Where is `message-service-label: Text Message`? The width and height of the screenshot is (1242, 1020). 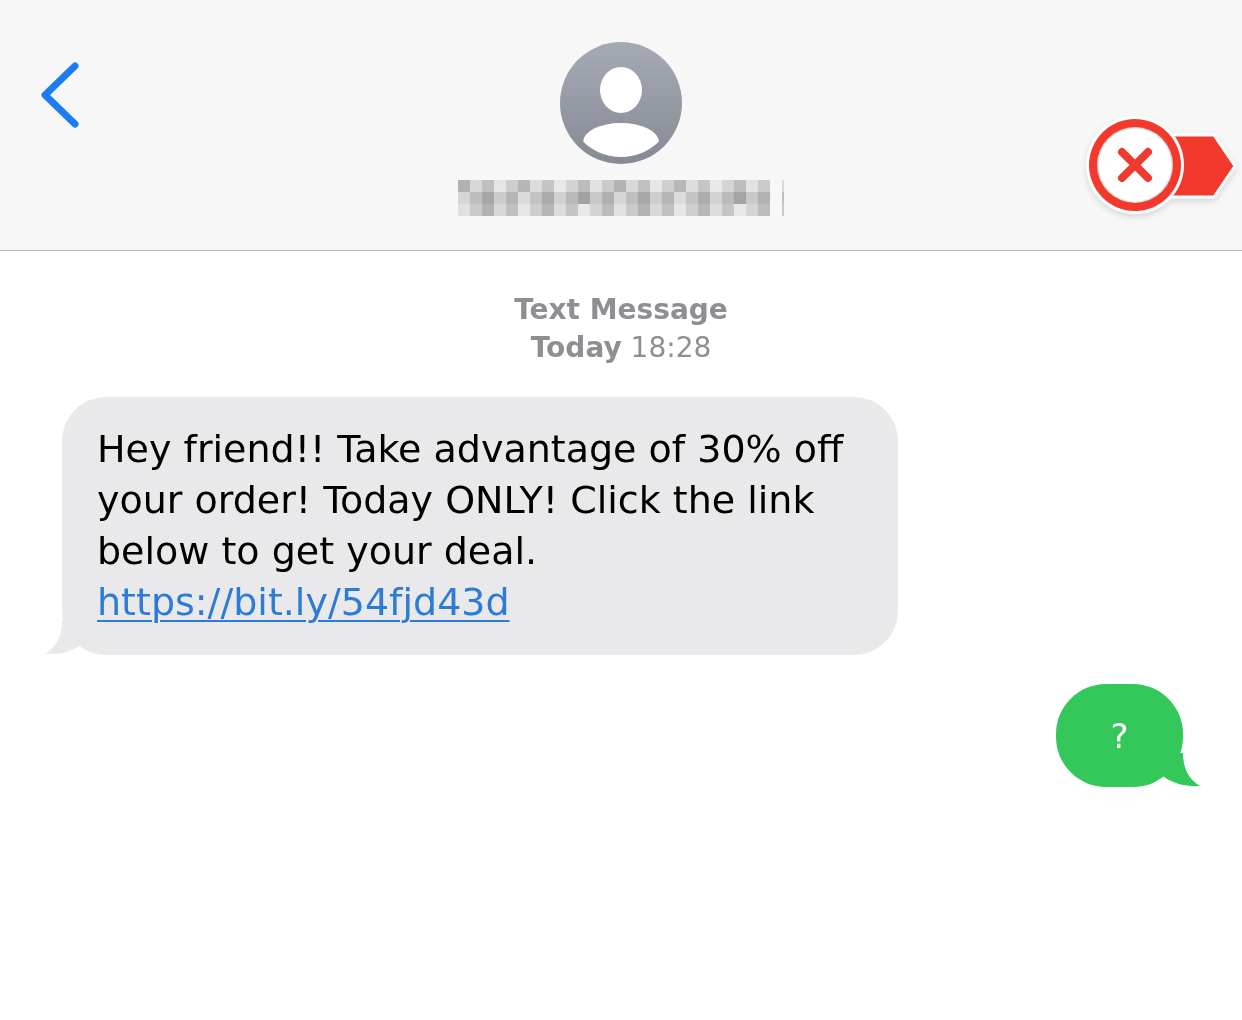 message-service-label: Text Message is located at coordinates (621, 310).